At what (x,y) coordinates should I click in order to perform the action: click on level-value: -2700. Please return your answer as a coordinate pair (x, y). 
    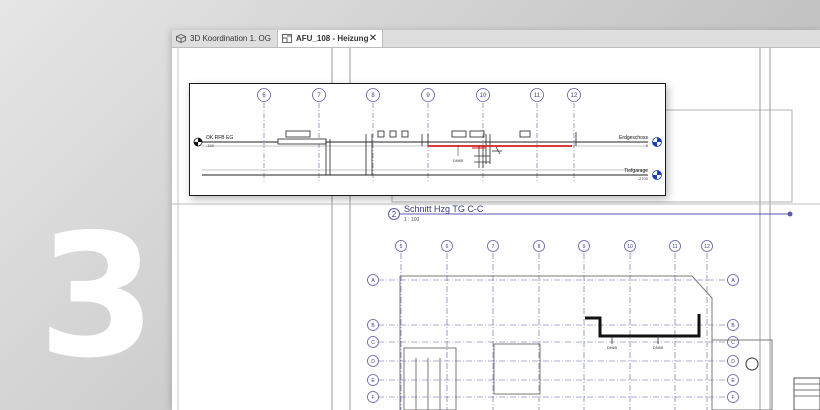
    Looking at the image, I should click on (643, 178).